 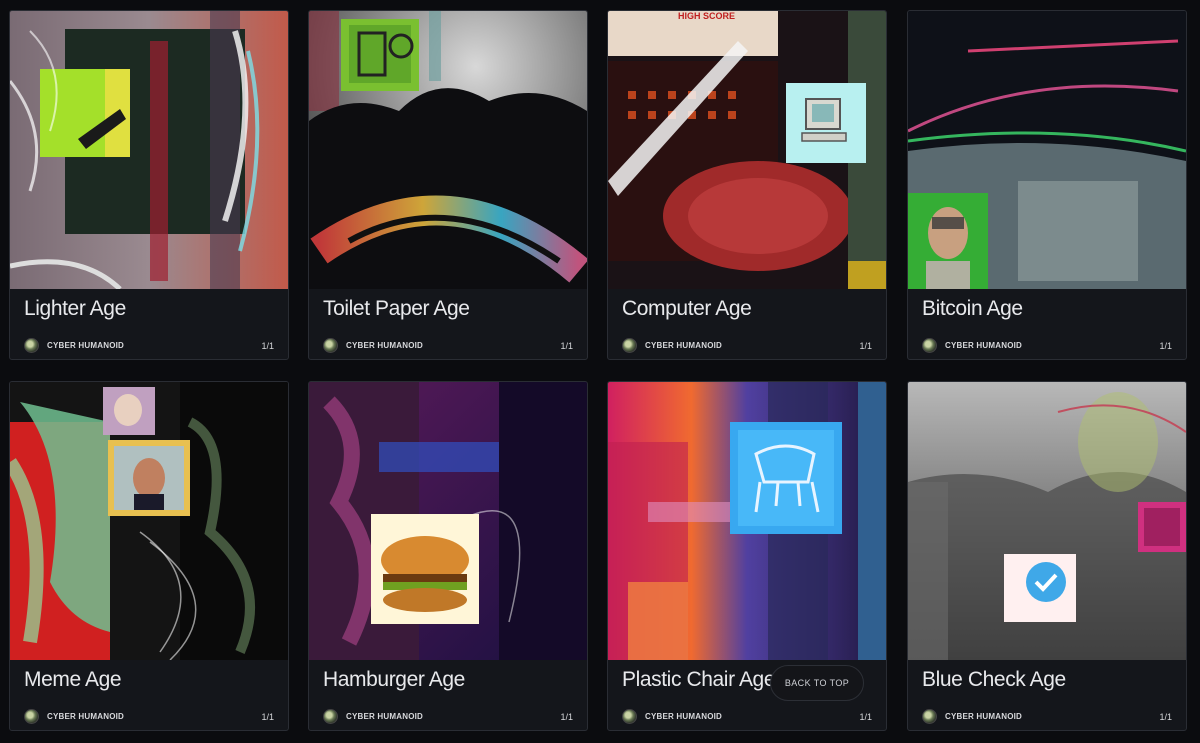 I want to click on card-title: Meme Age, so click(x=73, y=680).